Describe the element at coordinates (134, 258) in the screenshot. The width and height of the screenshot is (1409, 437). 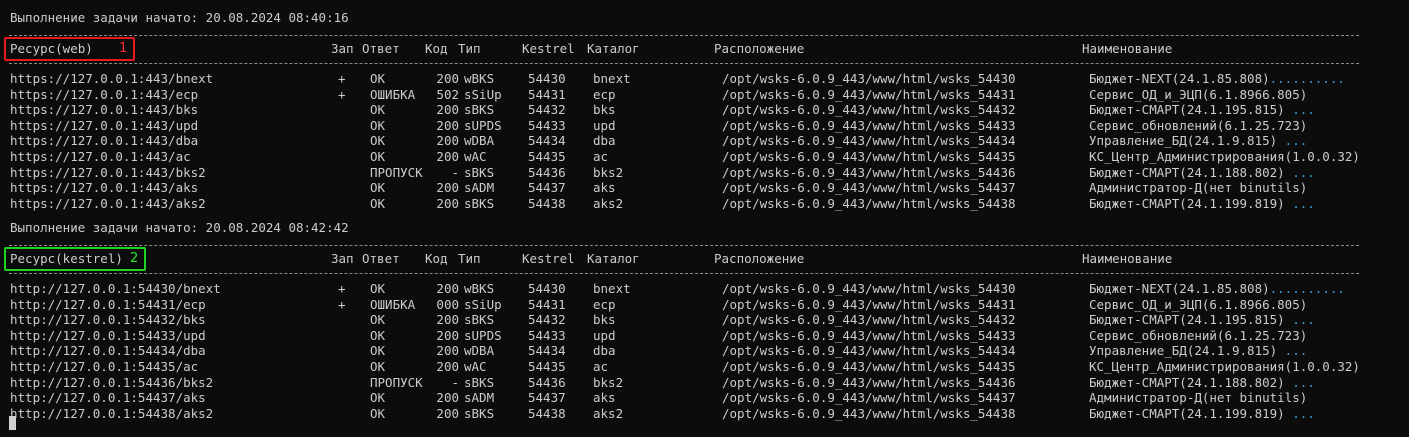
I see `highlight-number-badge: 2` at that location.